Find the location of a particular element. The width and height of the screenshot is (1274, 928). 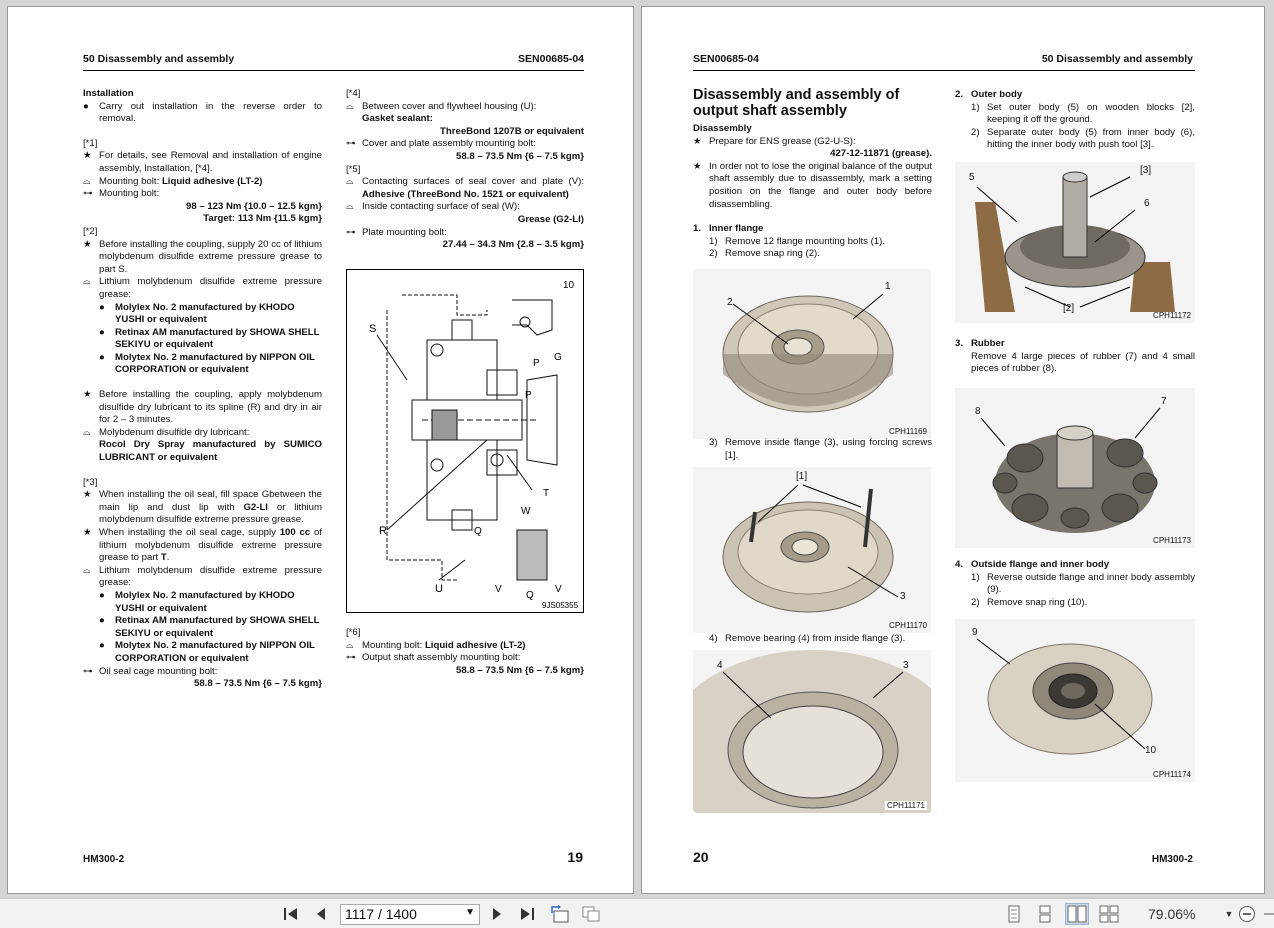

copy-page-icon is located at coordinates (591, 914).